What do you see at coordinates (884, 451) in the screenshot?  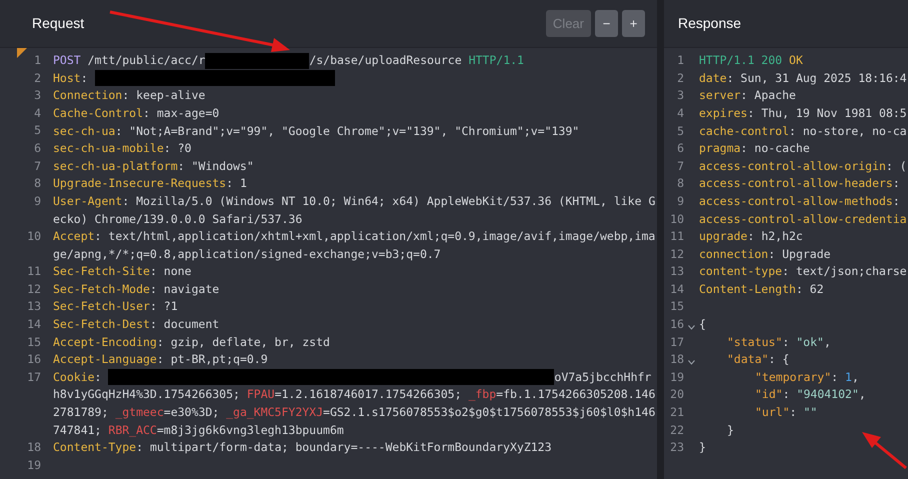 I see `annotation-arrow` at bounding box center [884, 451].